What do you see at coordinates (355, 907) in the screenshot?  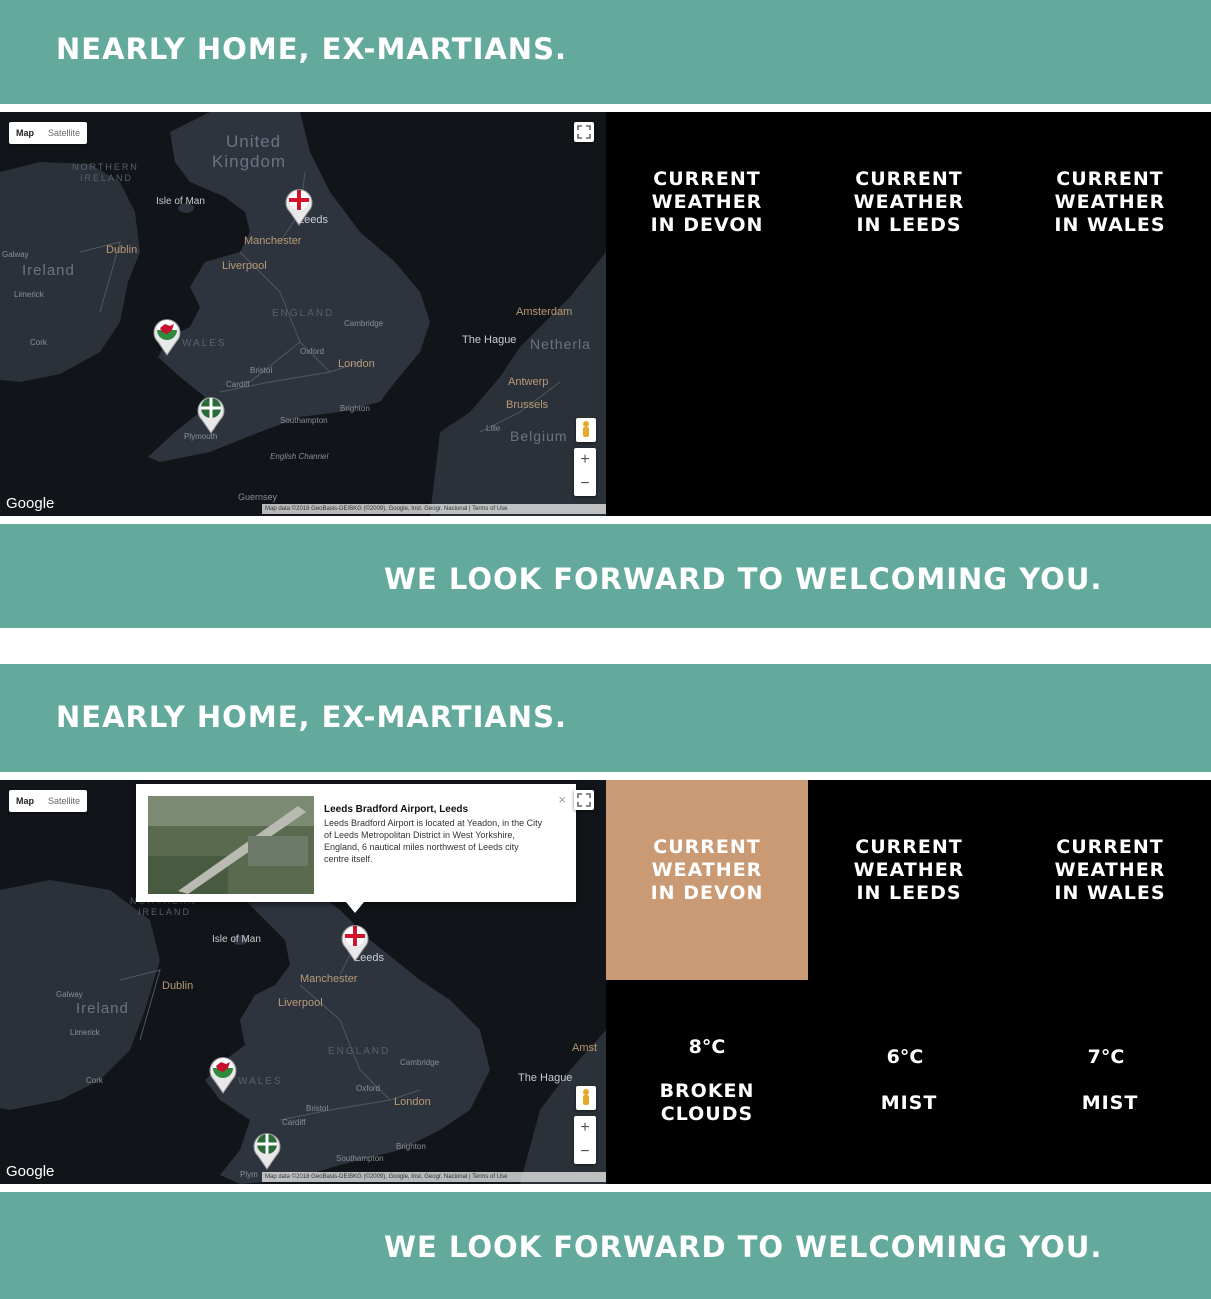 I see `info-window-pointer` at bounding box center [355, 907].